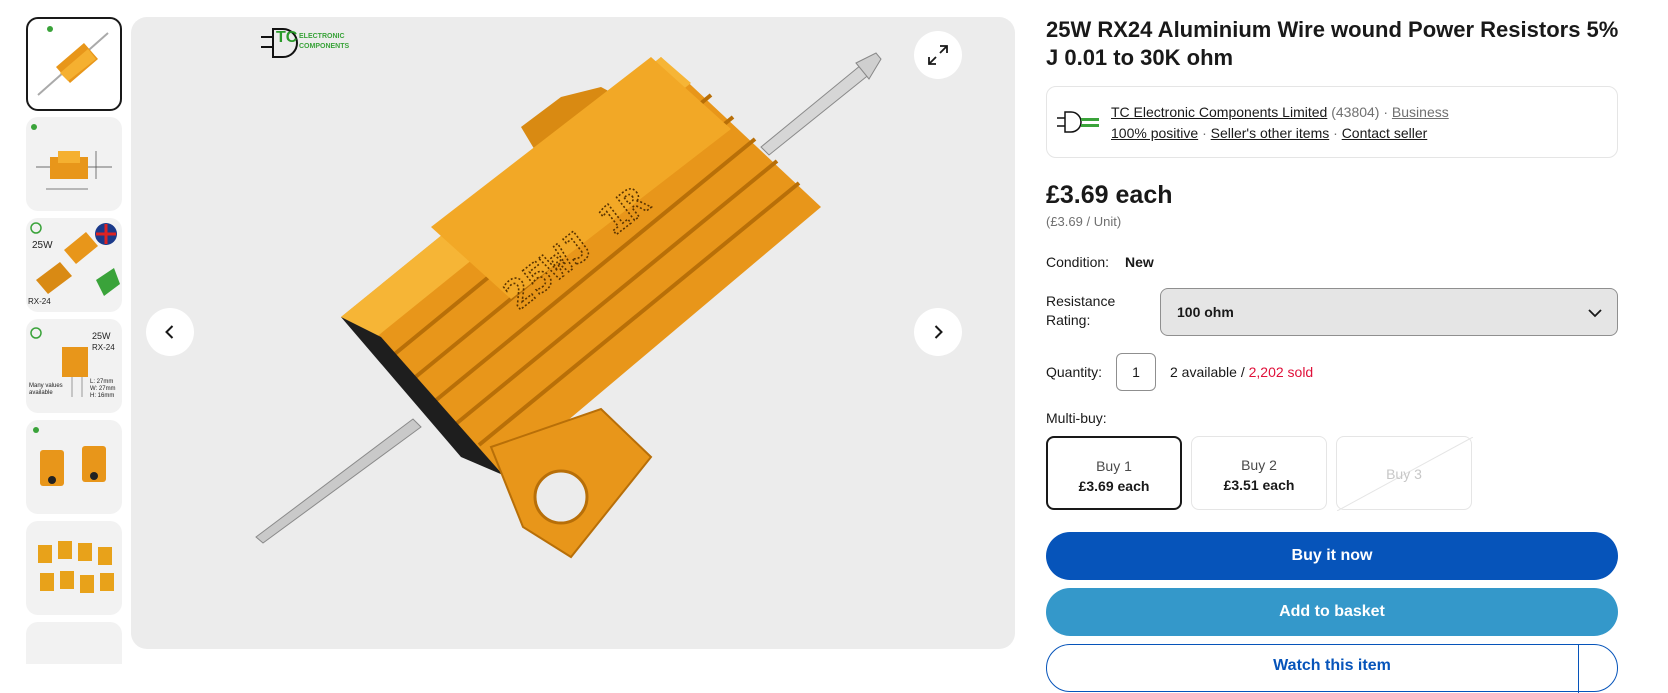 Image resolution: width=1668 pixels, height=693 pixels. What do you see at coordinates (1136, 372) in the screenshot?
I see `quantity-input` at bounding box center [1136, 372].